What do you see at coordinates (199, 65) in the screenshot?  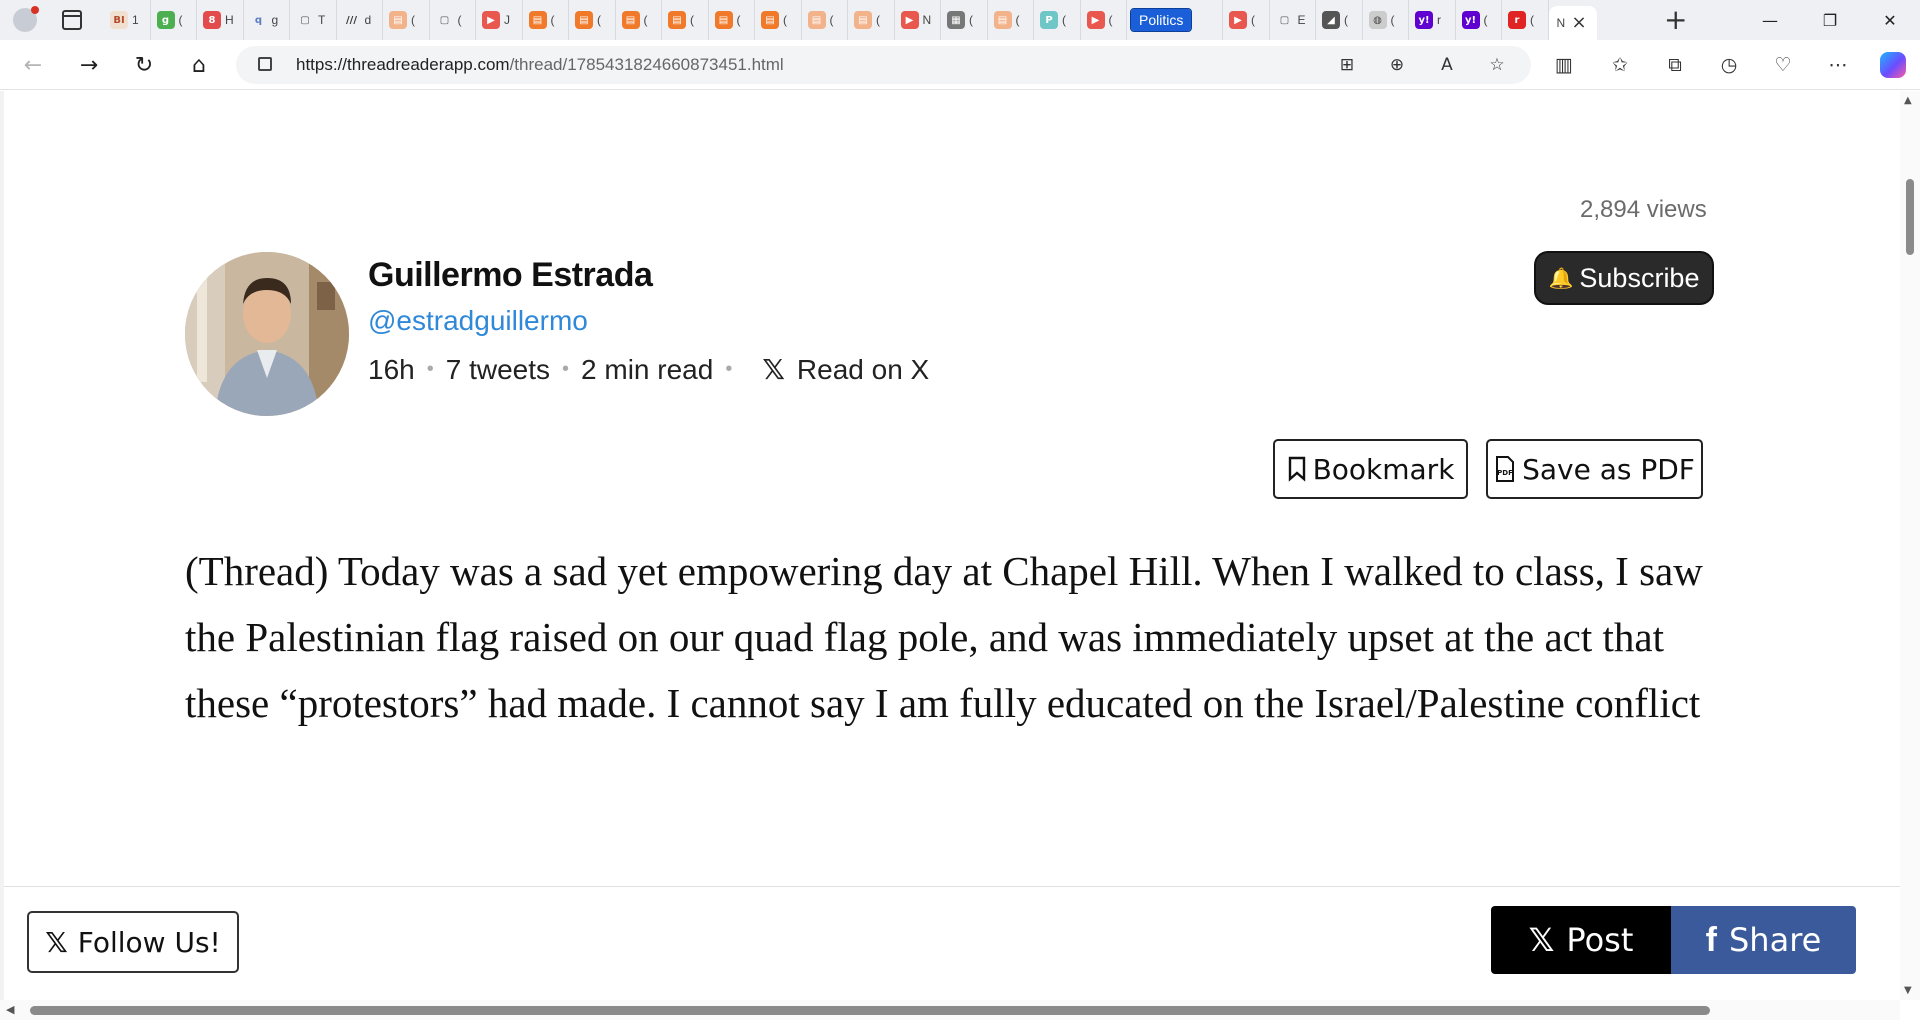 I see `home-button: ⌂` at bounding box center [199, 65].